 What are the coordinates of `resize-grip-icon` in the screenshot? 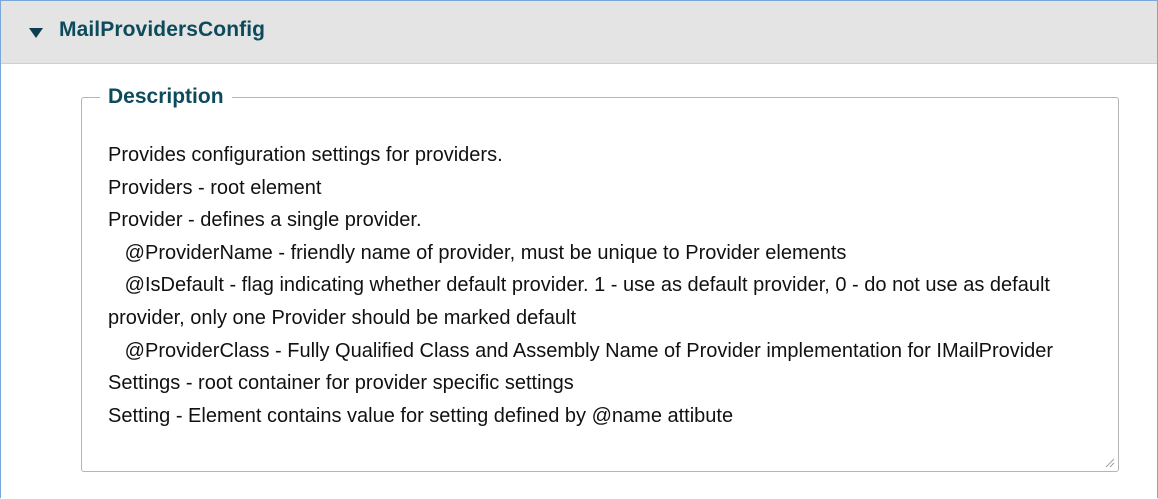 It's located at (1109, 462).